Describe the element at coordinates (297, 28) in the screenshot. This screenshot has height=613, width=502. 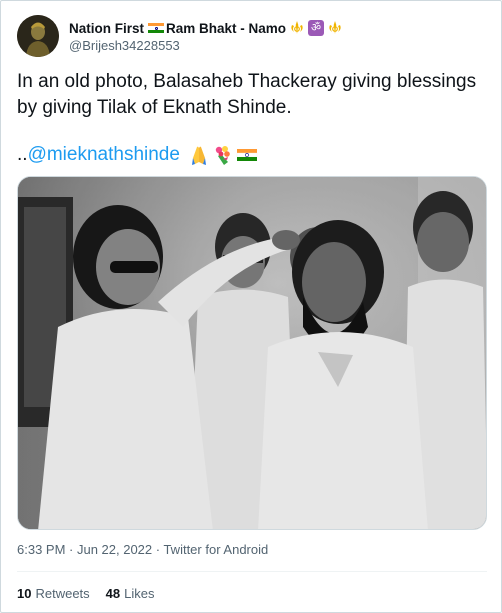
I see `khanda-icon` at that location.